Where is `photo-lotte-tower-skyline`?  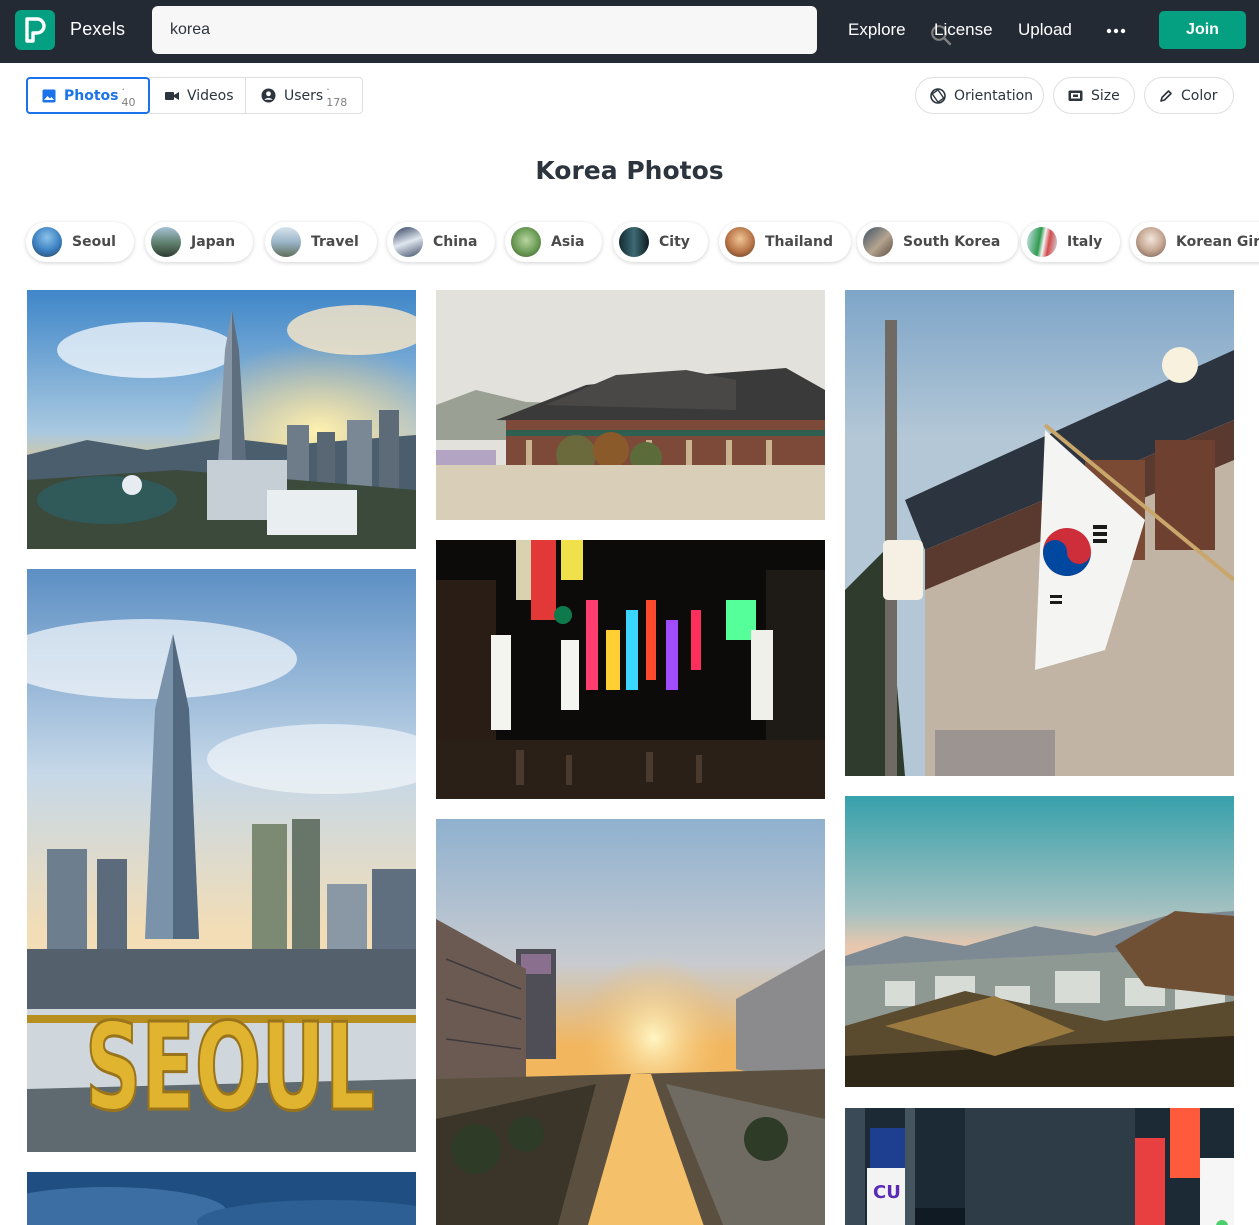 photo-lotte-tower-skyline is located at coordinates (221, 419).